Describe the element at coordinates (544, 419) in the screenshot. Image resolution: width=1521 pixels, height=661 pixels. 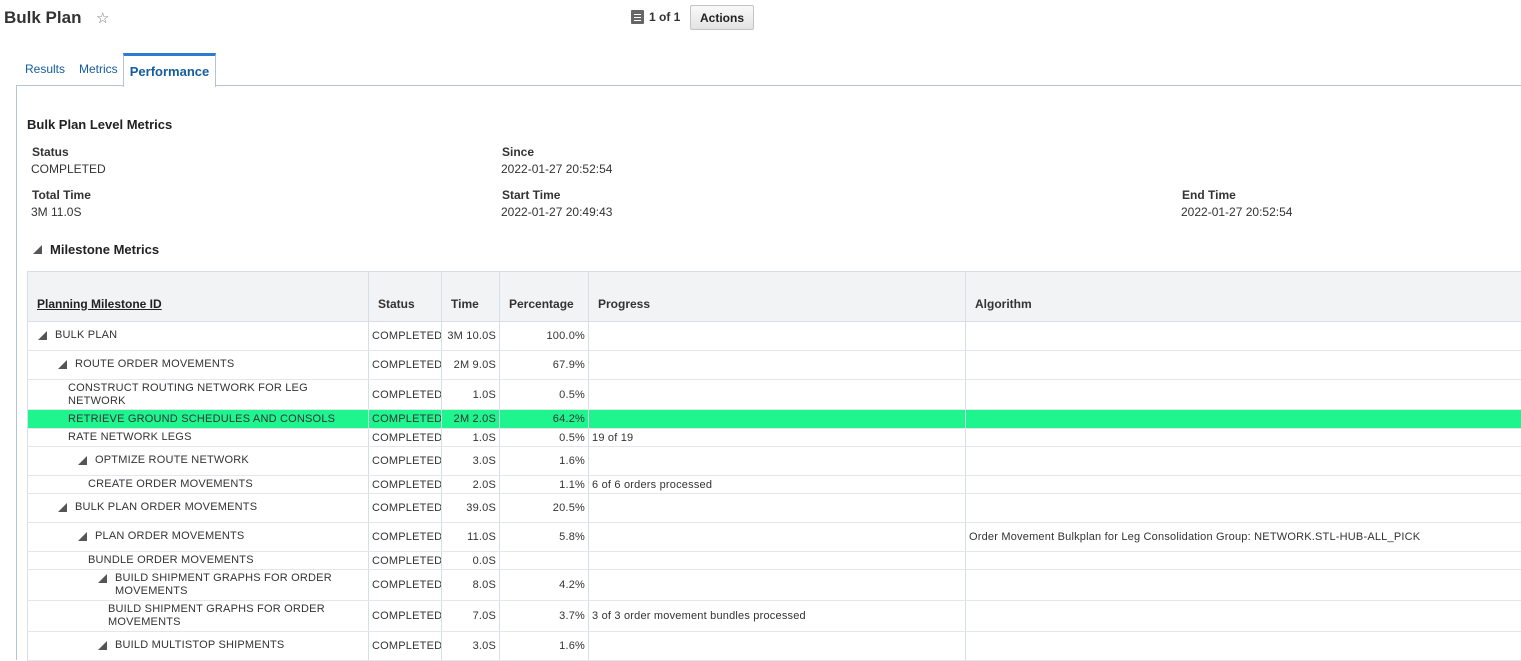
I see `percentage-cell: 64.2%` at that location.